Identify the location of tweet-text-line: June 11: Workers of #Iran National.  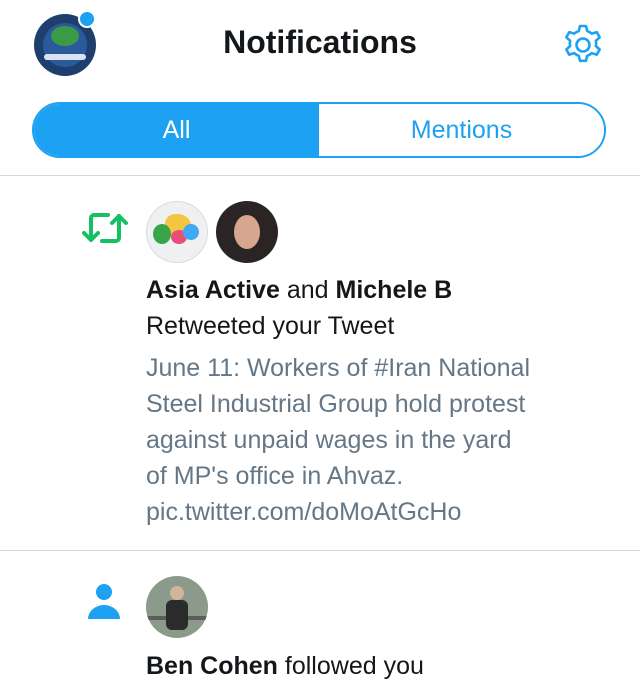
(338, 368).